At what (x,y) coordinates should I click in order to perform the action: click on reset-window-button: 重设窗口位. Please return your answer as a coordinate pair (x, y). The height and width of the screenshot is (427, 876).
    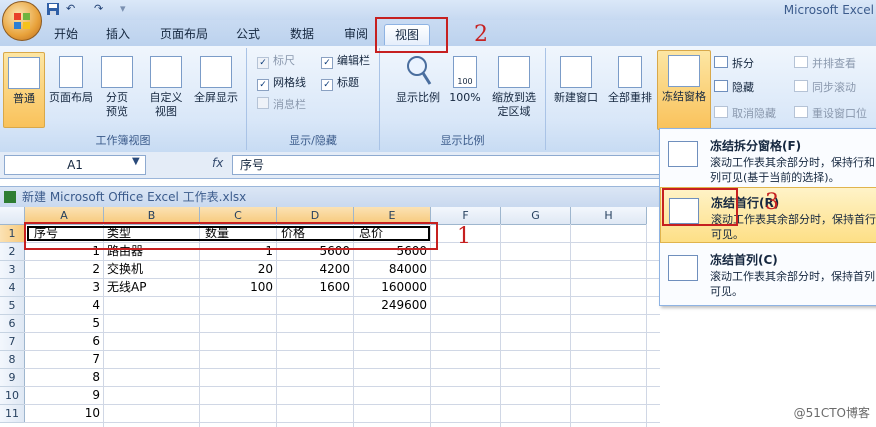
    Looking at the image, I should click on (830, 114).